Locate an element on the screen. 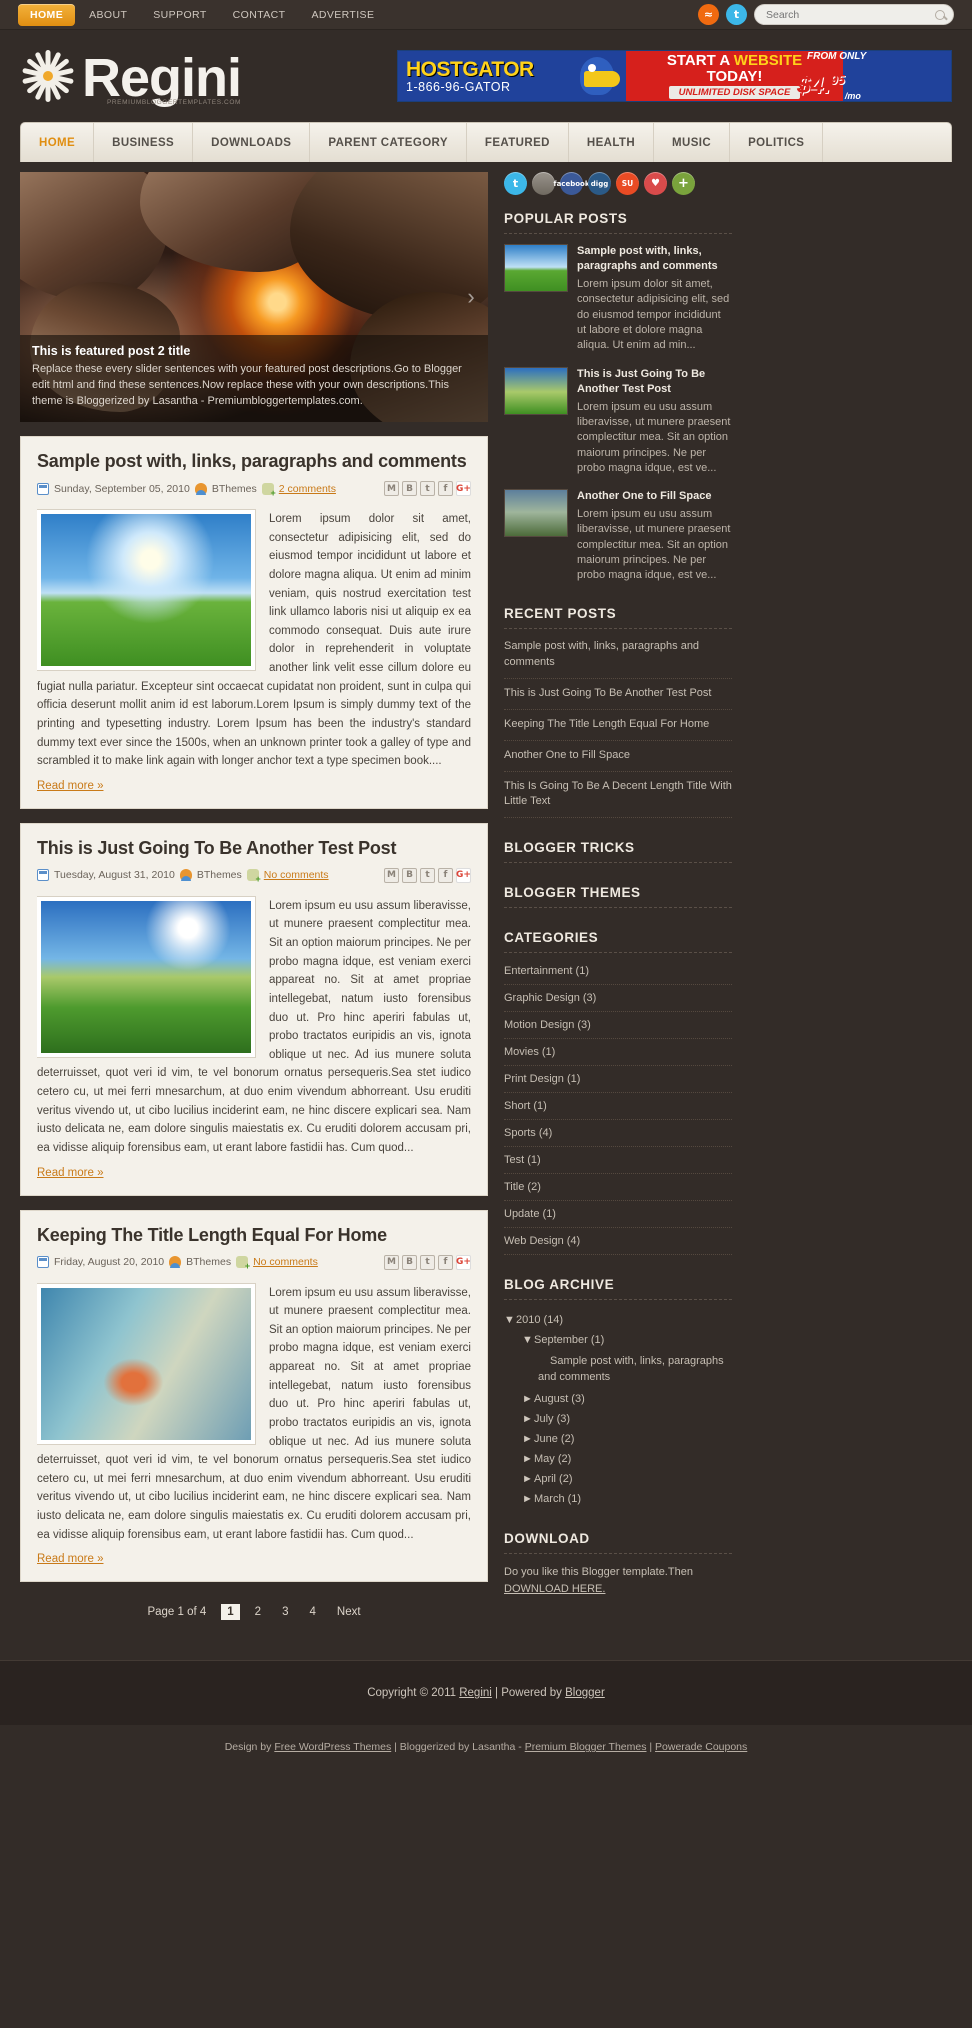 This screenshot has width=972, height=2028. top-nav-about: ABOUT is located at coordinates (108, 15).